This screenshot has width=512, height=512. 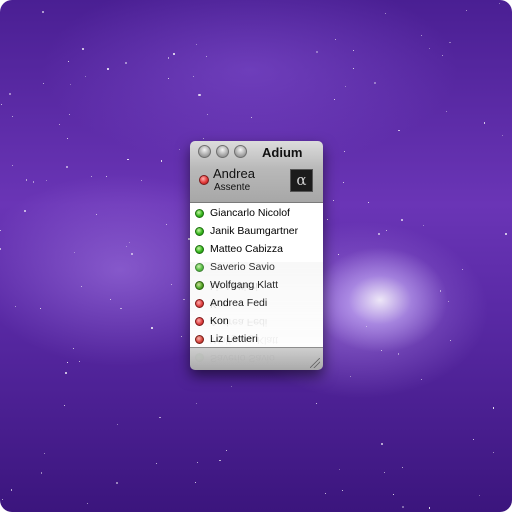 I want to click on contact-row: Giancarlo Nicolof, so click(x=256, y=214).